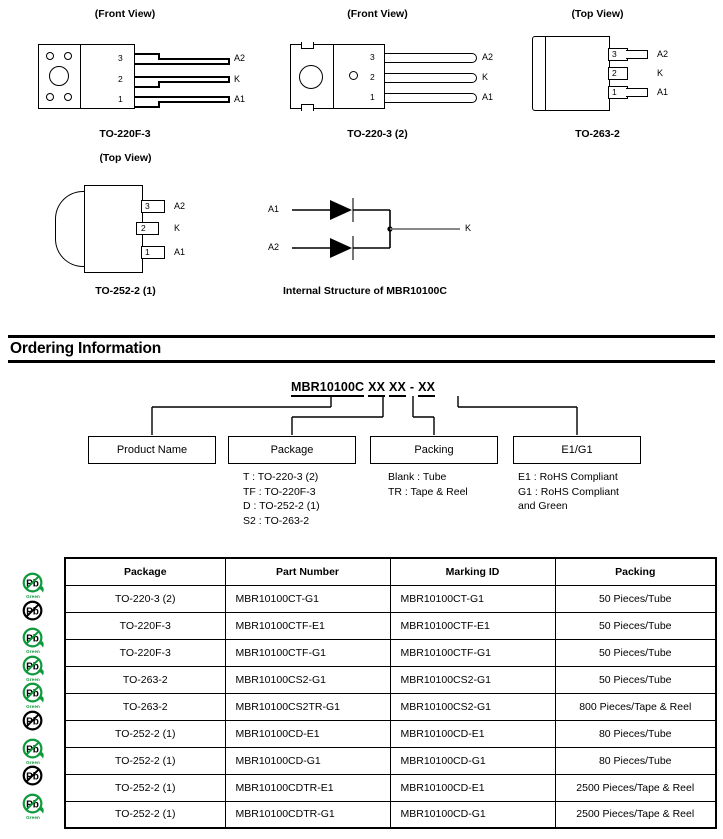 The image size is (723, 839). I want to click on ordering-box-product-name: Product Name, so click(152, 450).